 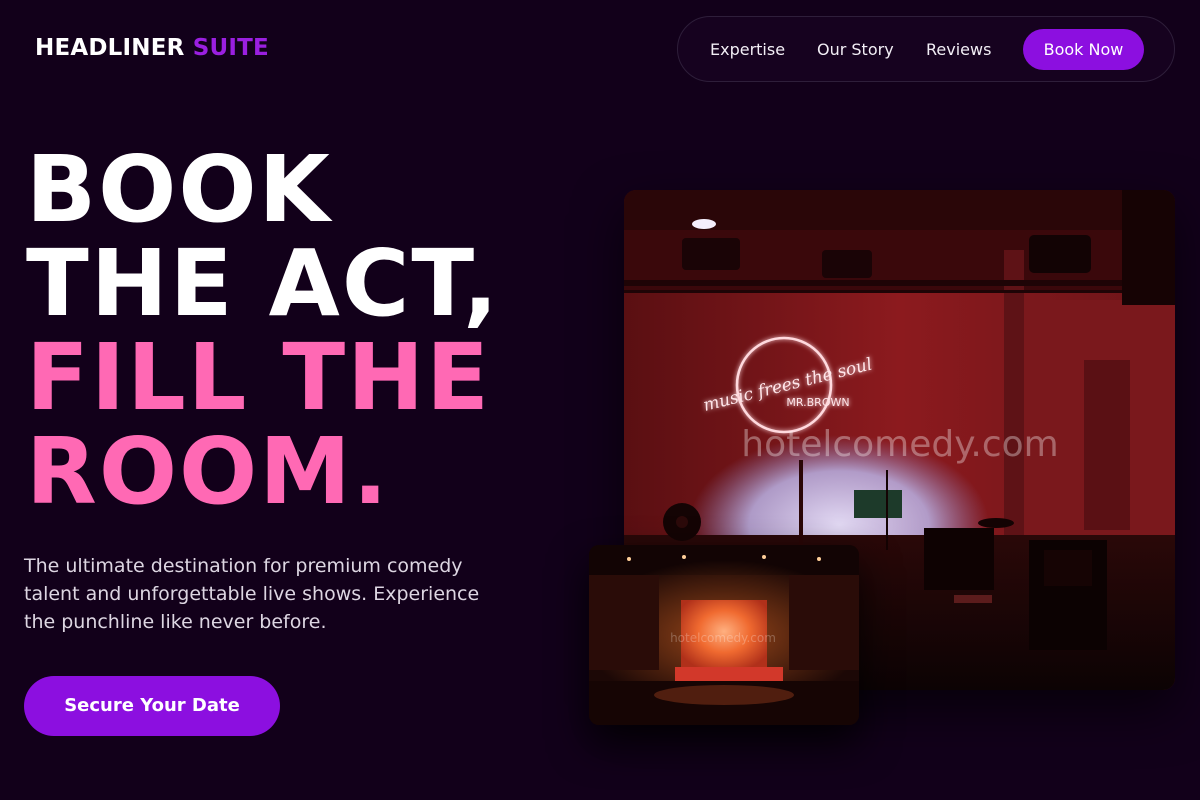 What do you see at coordinates (258, 377) in the screenshot?
I see `headline-line-3: FILL THE` at bounding box center [258, 377].